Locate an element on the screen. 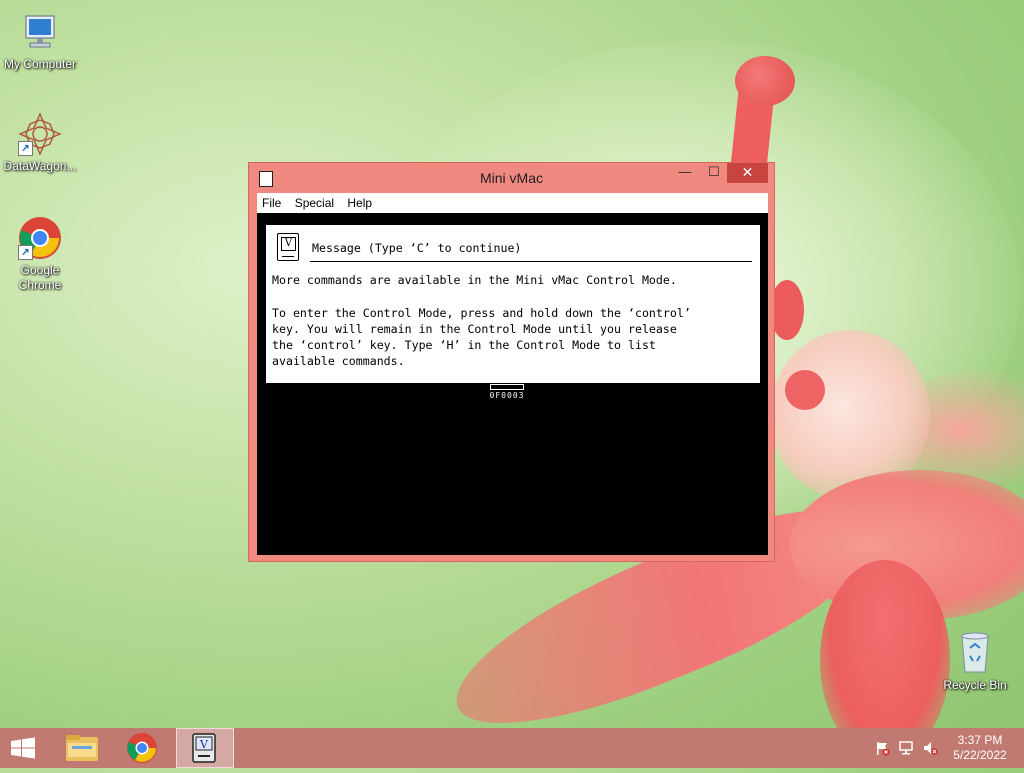 This screenshot has width=1024, height=773. action-center-flag-icon is located at coordinates (882, 748).